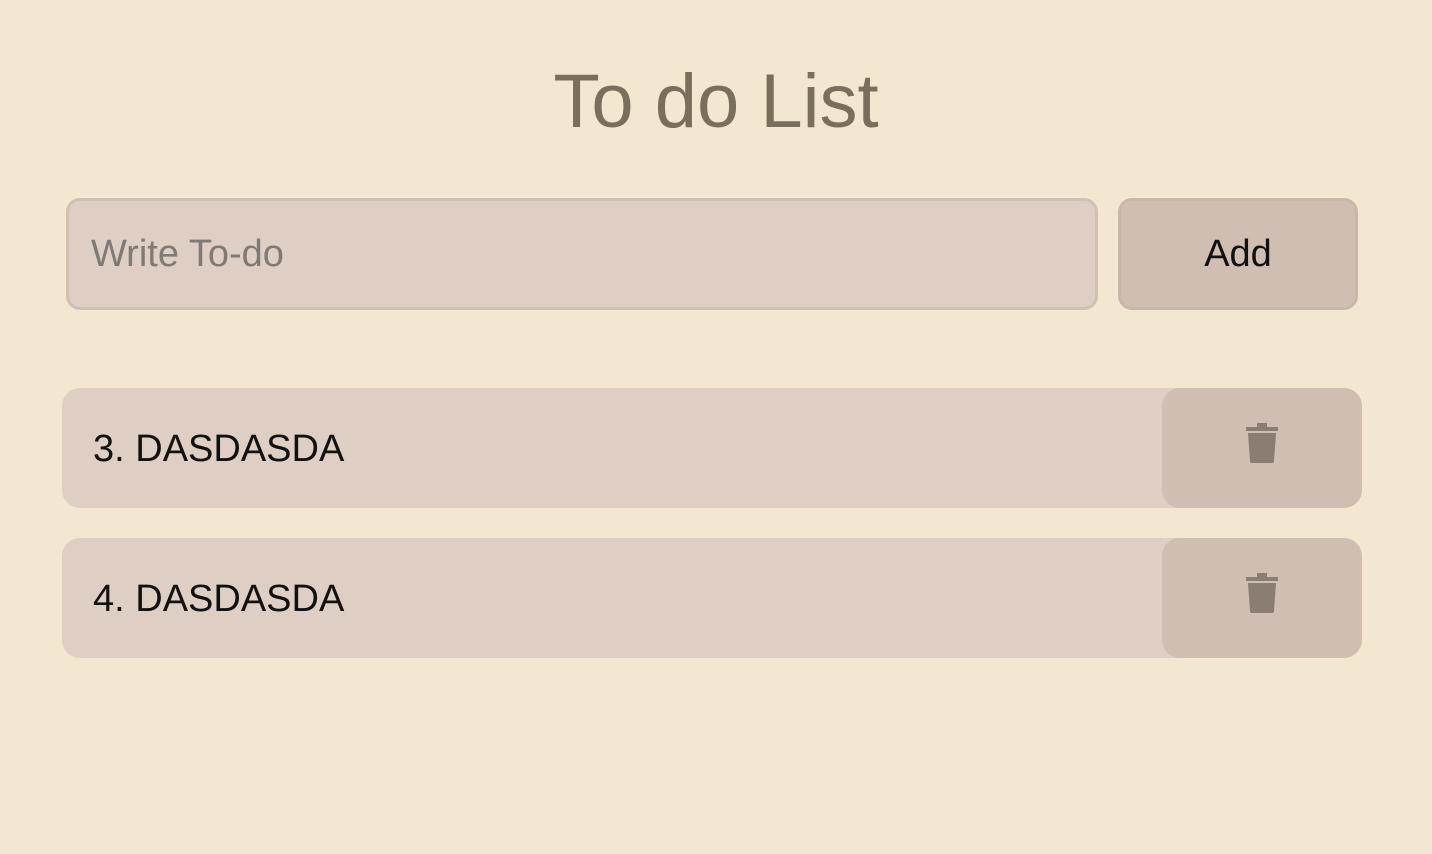  What do you see at coordinates (712, 448) in the screenshot?
I see `todo-item: 3. DASDASDA` at bounding box center [712, 448].